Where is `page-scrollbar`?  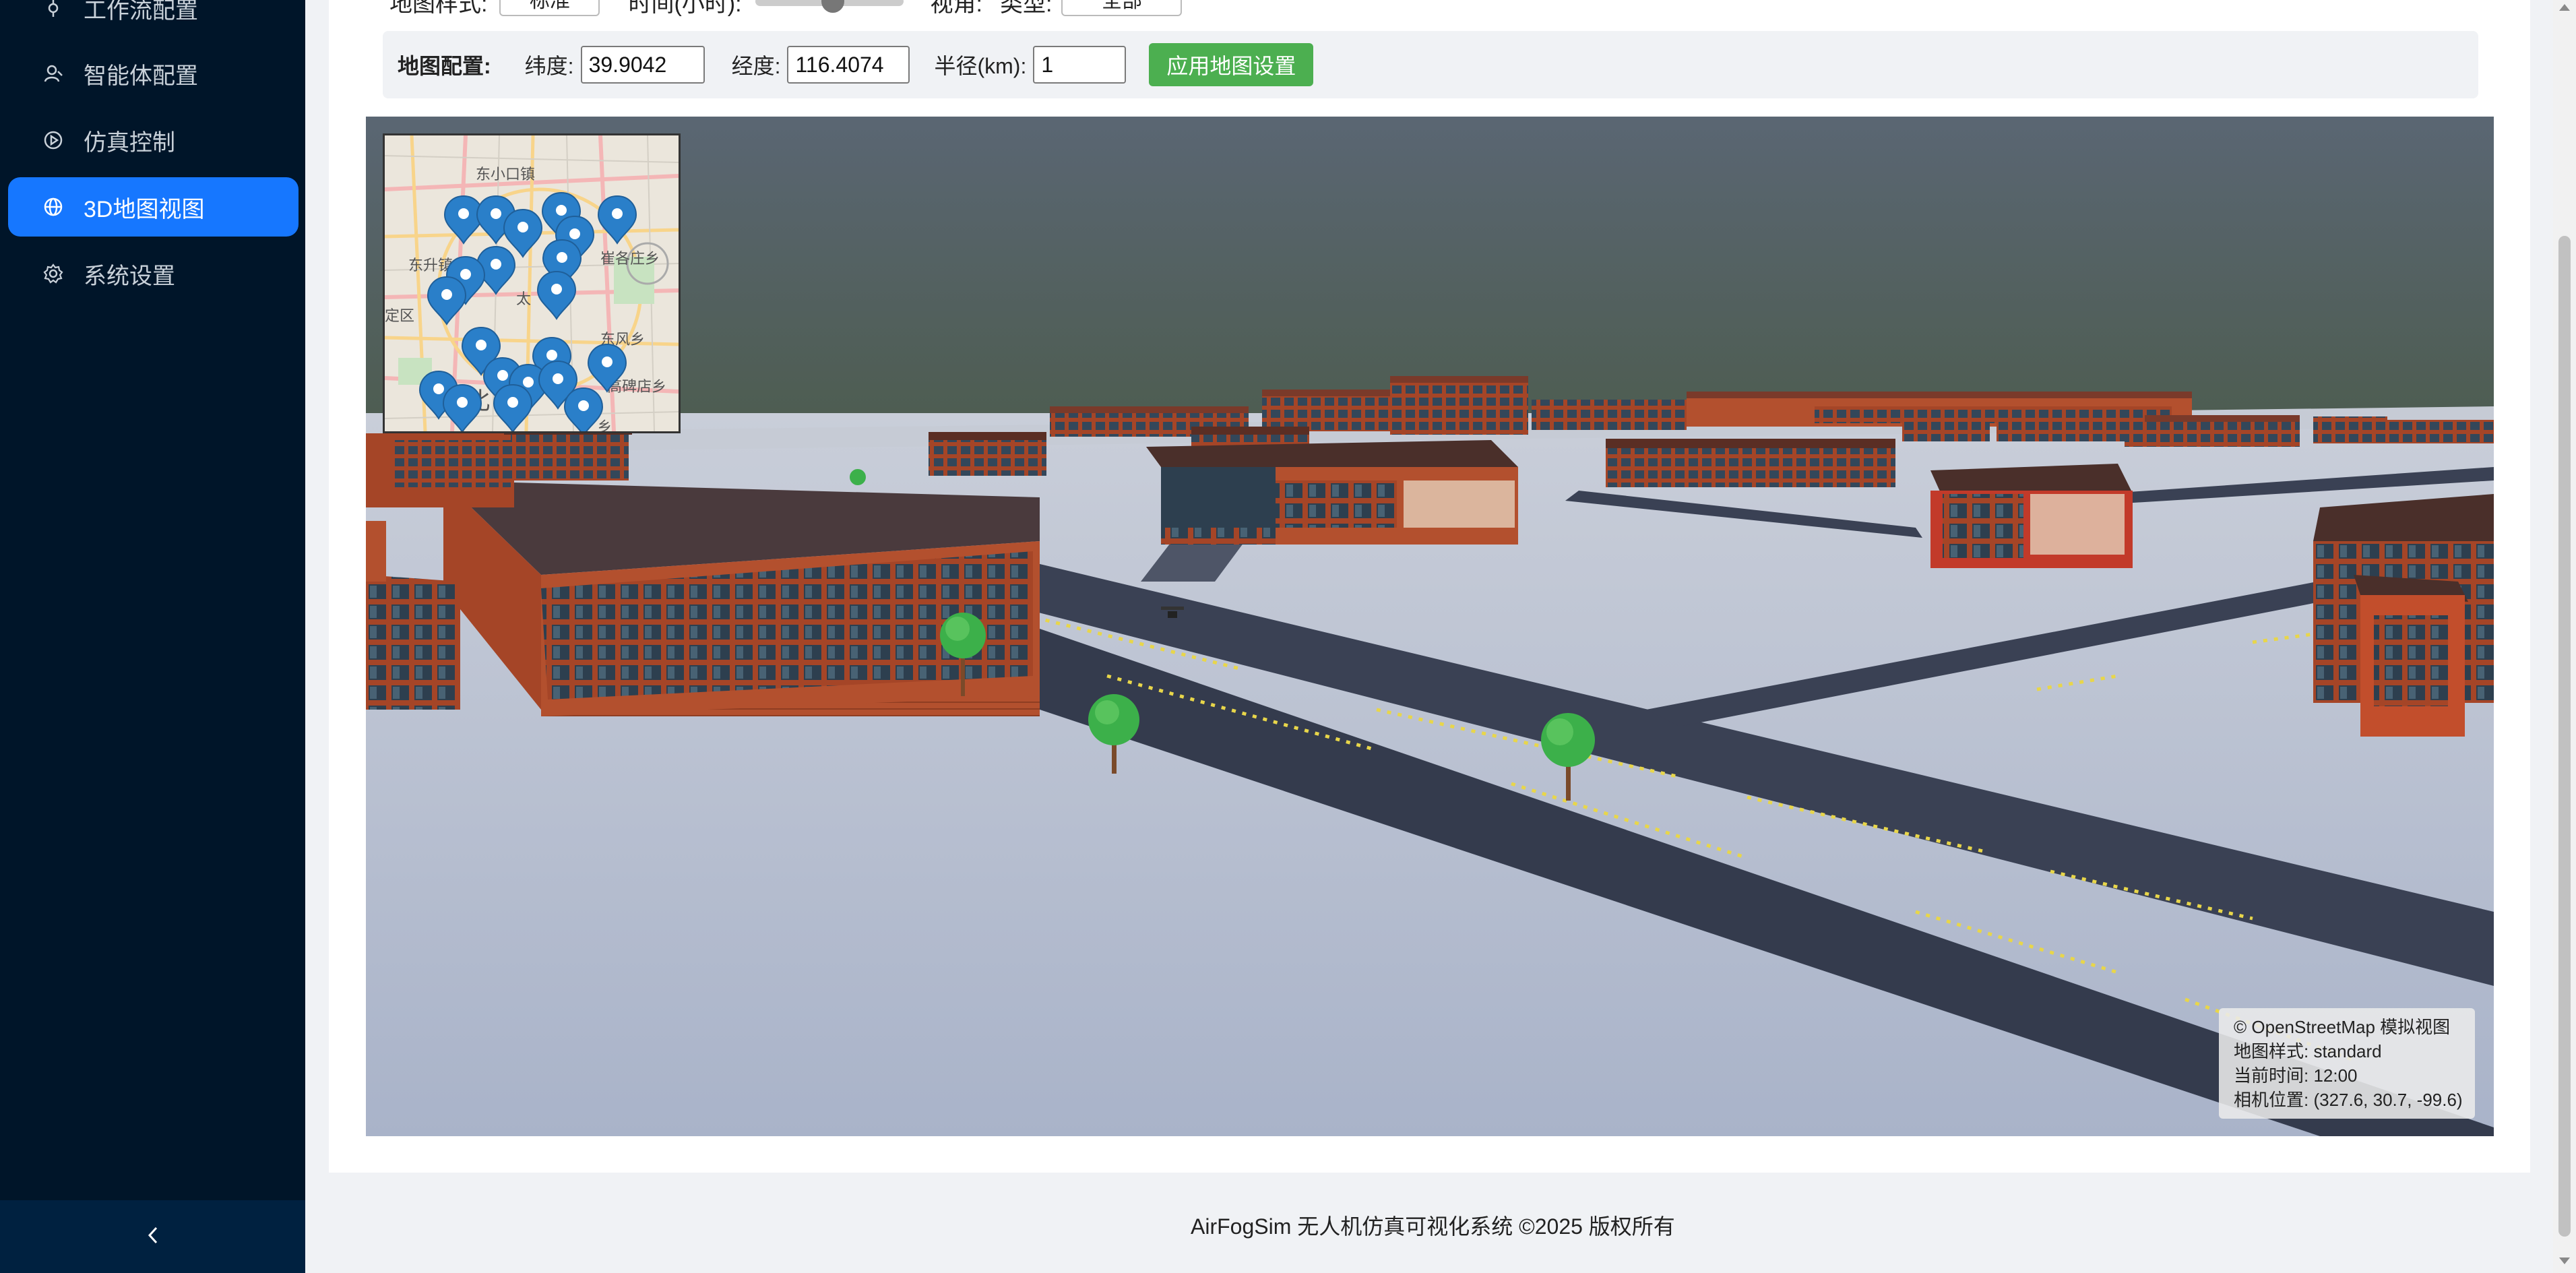 page-scrollbar is located at coordinates (2564, 636).